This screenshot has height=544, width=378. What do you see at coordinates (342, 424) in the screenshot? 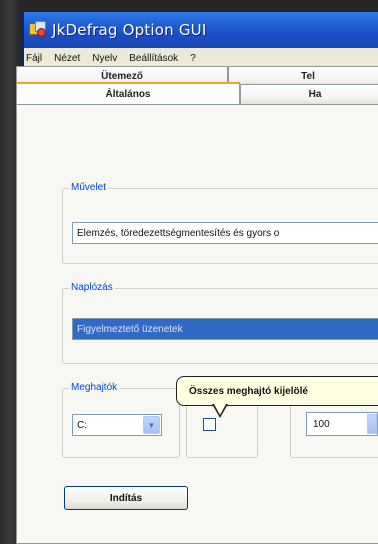
I see `percent-spinner: 100` at bounding box center [342, 424].